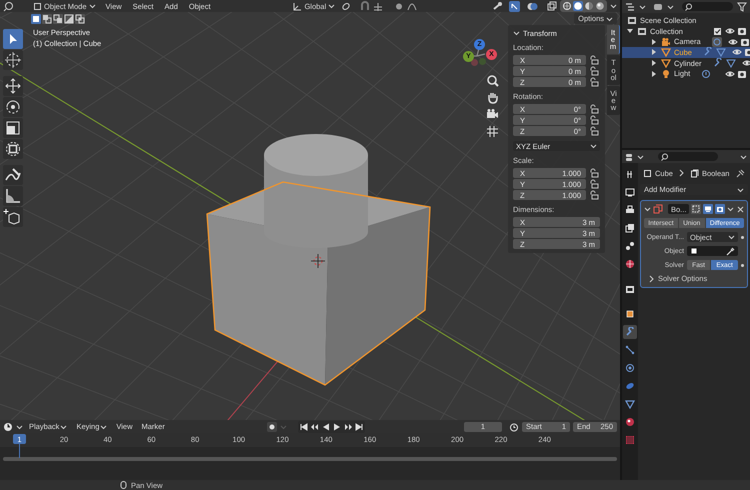  What do you see at coordinates (712, 251) in the screenshot?
I see `object-field` at bounding box center [712, 251].